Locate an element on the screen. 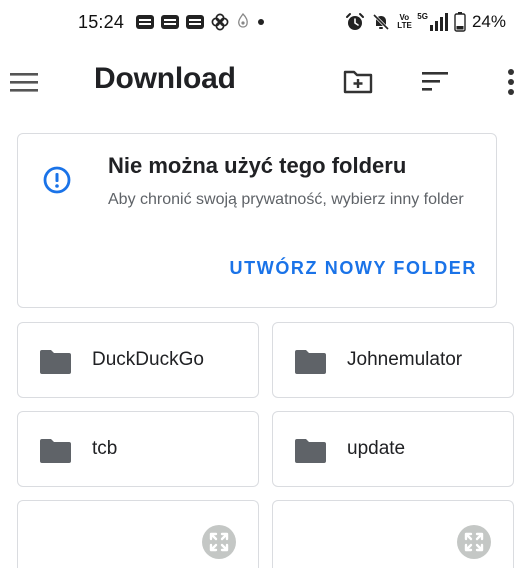 This screenshot has width=514, height=568. status-right: Vo LTE 5G 24% is located at coordinates (425, 22).